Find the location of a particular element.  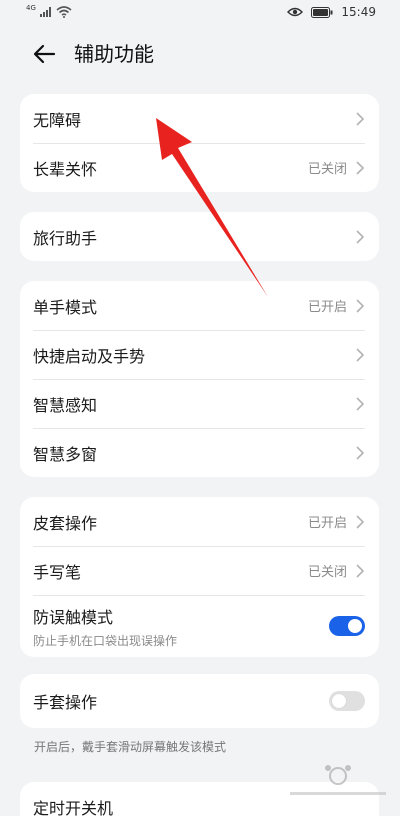

glove-note: 开启后，戴手套滑动屏幕触发该模式 is located at coordinates (130, 747).